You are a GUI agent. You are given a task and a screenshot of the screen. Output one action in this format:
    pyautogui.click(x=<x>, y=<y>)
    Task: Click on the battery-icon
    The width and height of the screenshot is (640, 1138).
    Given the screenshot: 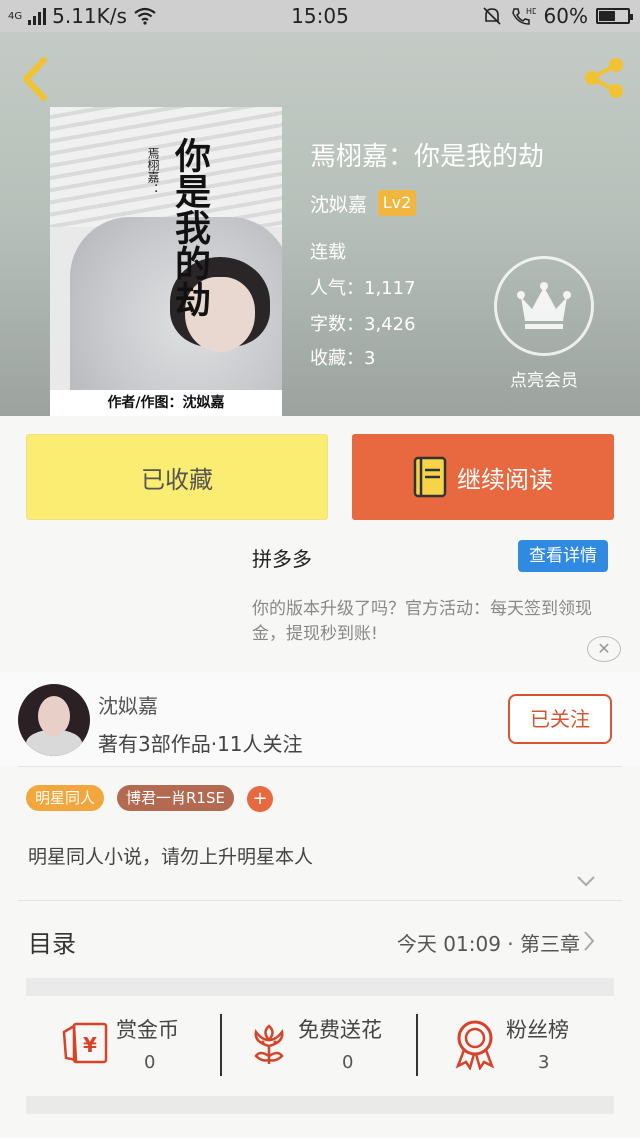 What is the action you would take?
    pyautogui.click(x=614, y=16)
    